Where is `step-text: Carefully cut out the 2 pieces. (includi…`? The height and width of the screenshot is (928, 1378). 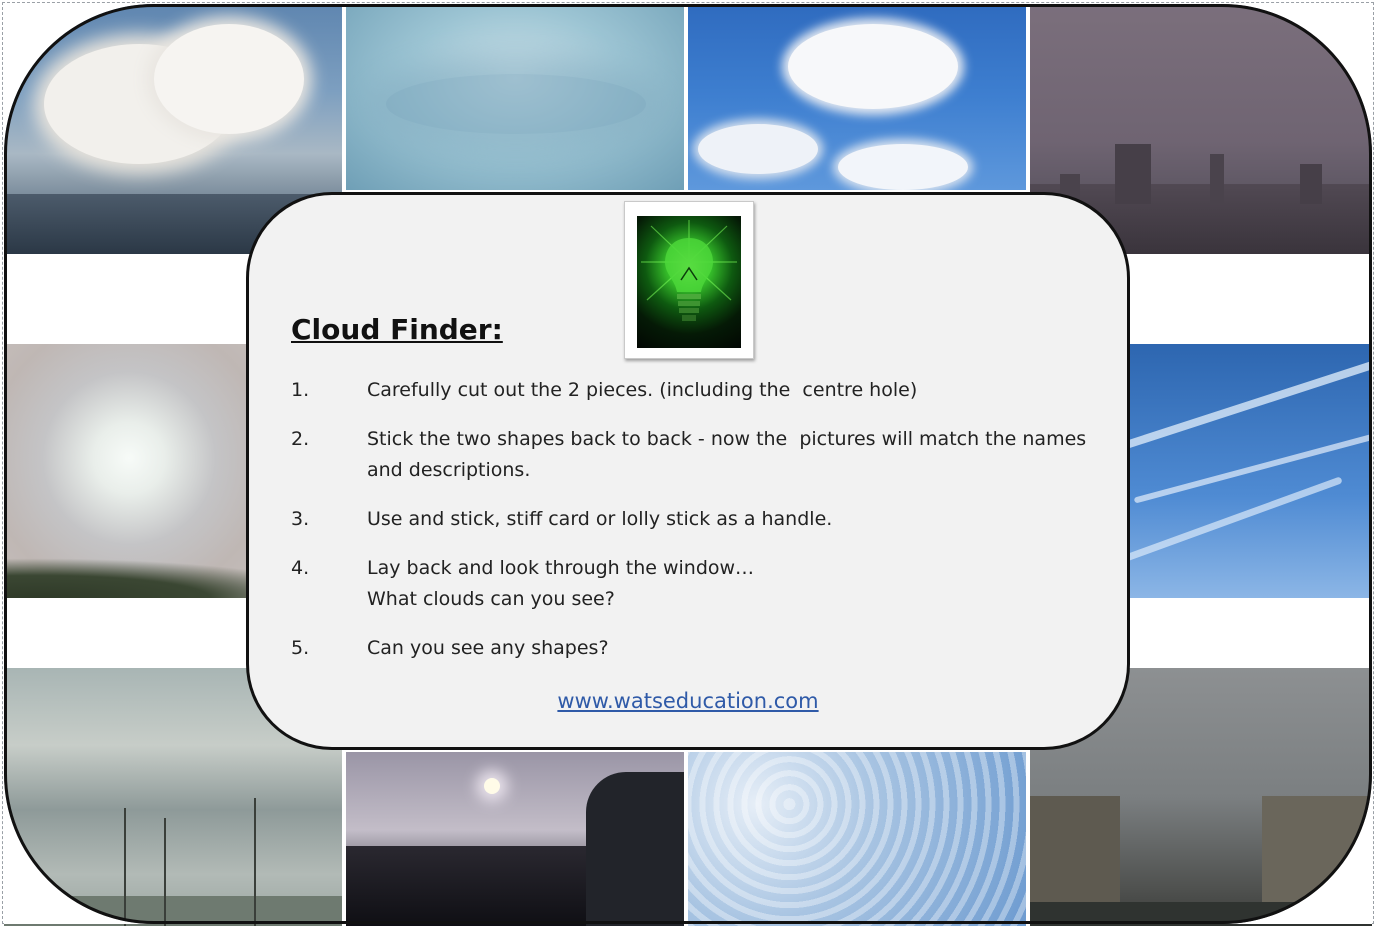
step-text: Carefully cut out the 2 pieces. (includi… is located at coordinates (642, 390).